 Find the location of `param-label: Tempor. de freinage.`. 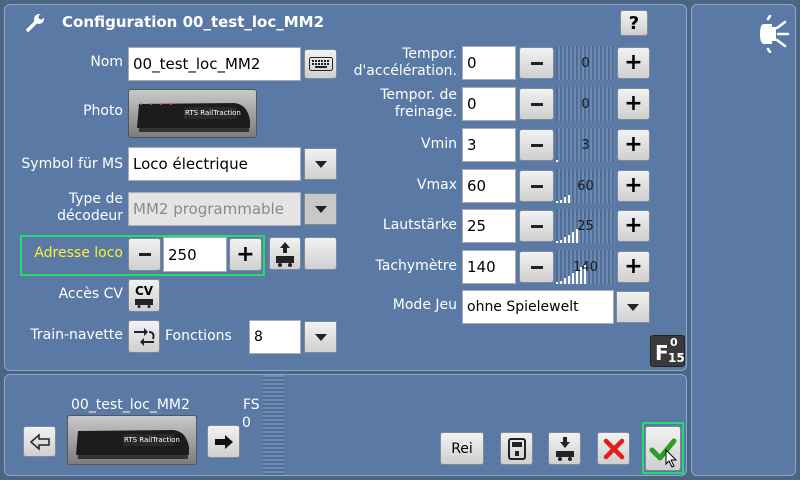

param-label: Tempor. de freinage. is located at coordinates (418, 103).